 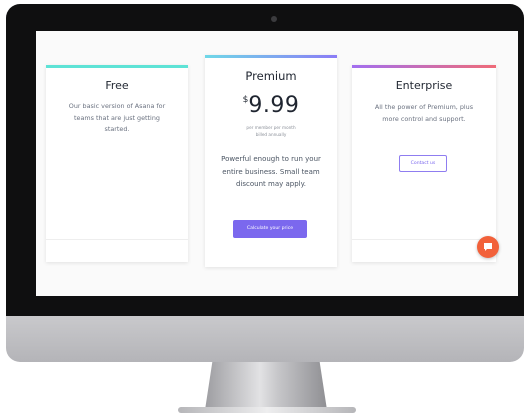 I want to click on plan-price: $9.99, so click(x=271, y=105).